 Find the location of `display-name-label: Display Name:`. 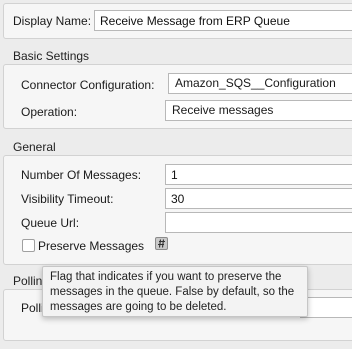

display-name-label: Display Name: is located at coordinates (52, 21).